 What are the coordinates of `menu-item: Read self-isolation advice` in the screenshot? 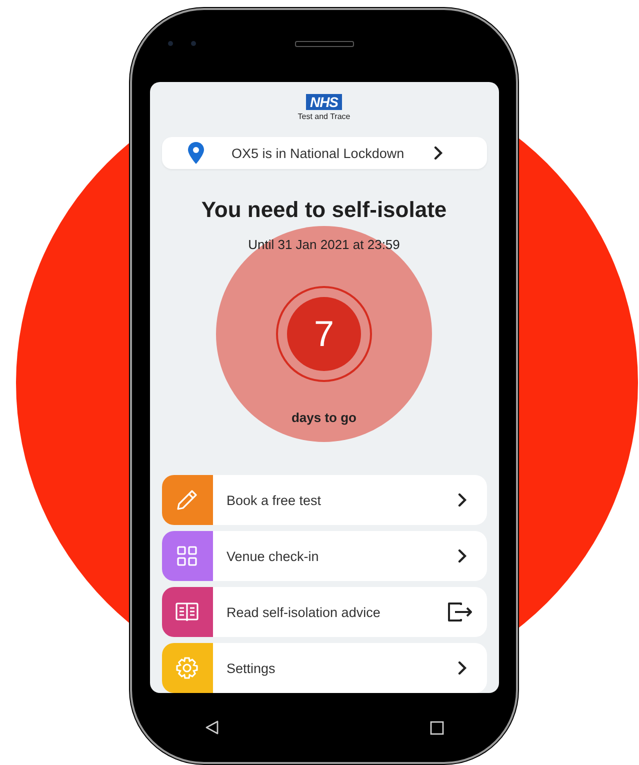 It's located at (324, 612).